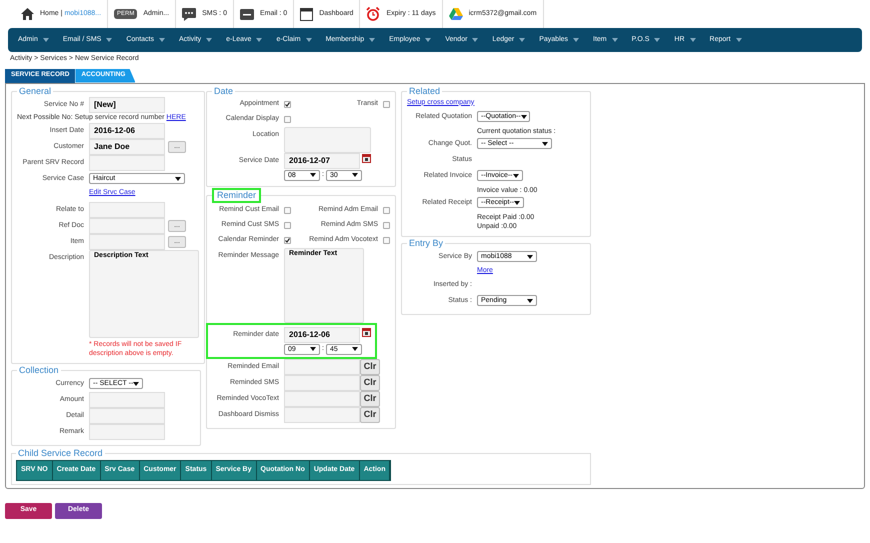  I want to click on section-title: Reminder, so click(237, 195).